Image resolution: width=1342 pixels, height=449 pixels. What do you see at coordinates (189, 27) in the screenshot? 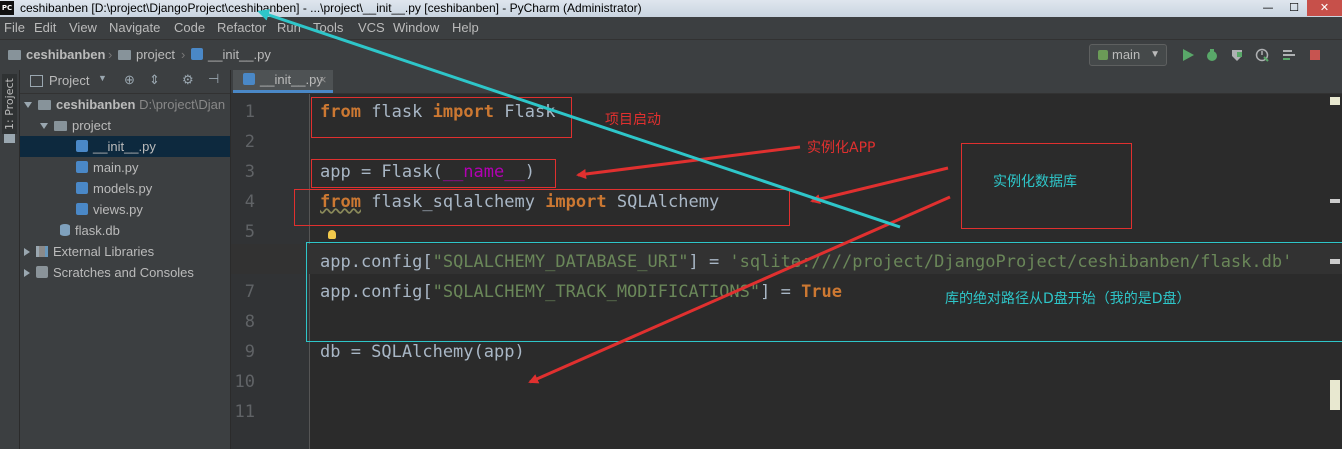
I see `menu-code: Code` at bounding box center [189, 27].